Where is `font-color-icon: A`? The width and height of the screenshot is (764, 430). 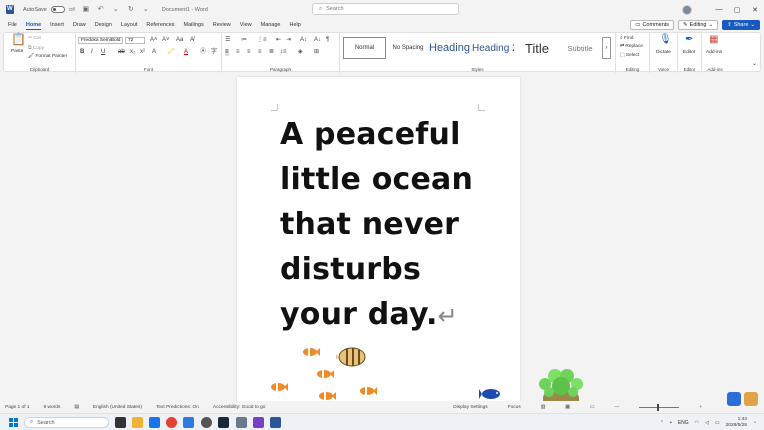
font-color-icon: A is located at coordinates (186, 52).